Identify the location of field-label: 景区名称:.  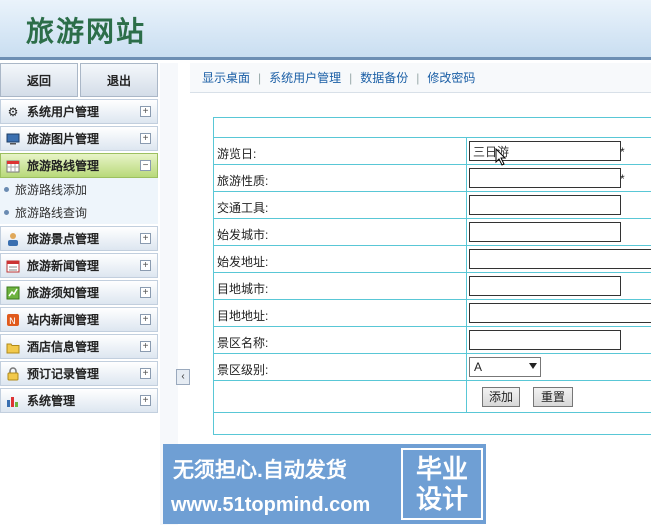
(243, 343).